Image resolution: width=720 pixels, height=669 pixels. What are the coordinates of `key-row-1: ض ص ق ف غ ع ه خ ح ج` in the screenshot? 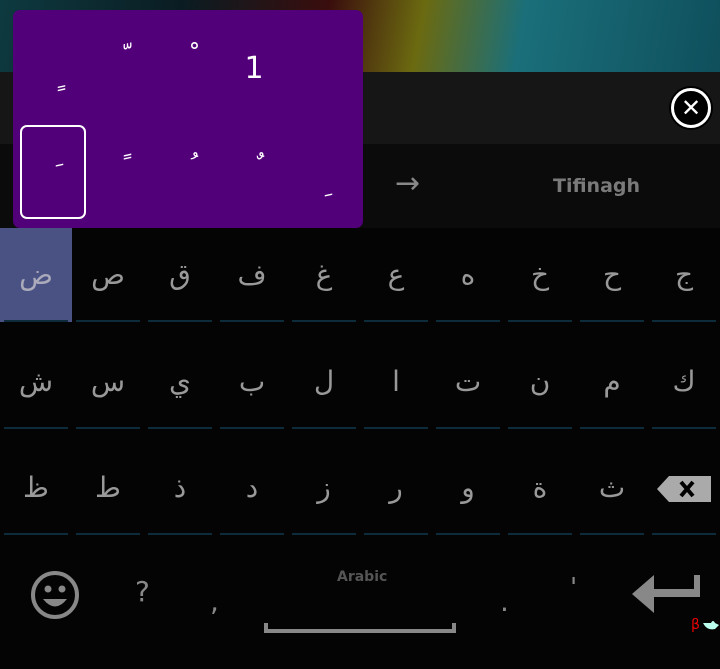 It's located at (360, 275).